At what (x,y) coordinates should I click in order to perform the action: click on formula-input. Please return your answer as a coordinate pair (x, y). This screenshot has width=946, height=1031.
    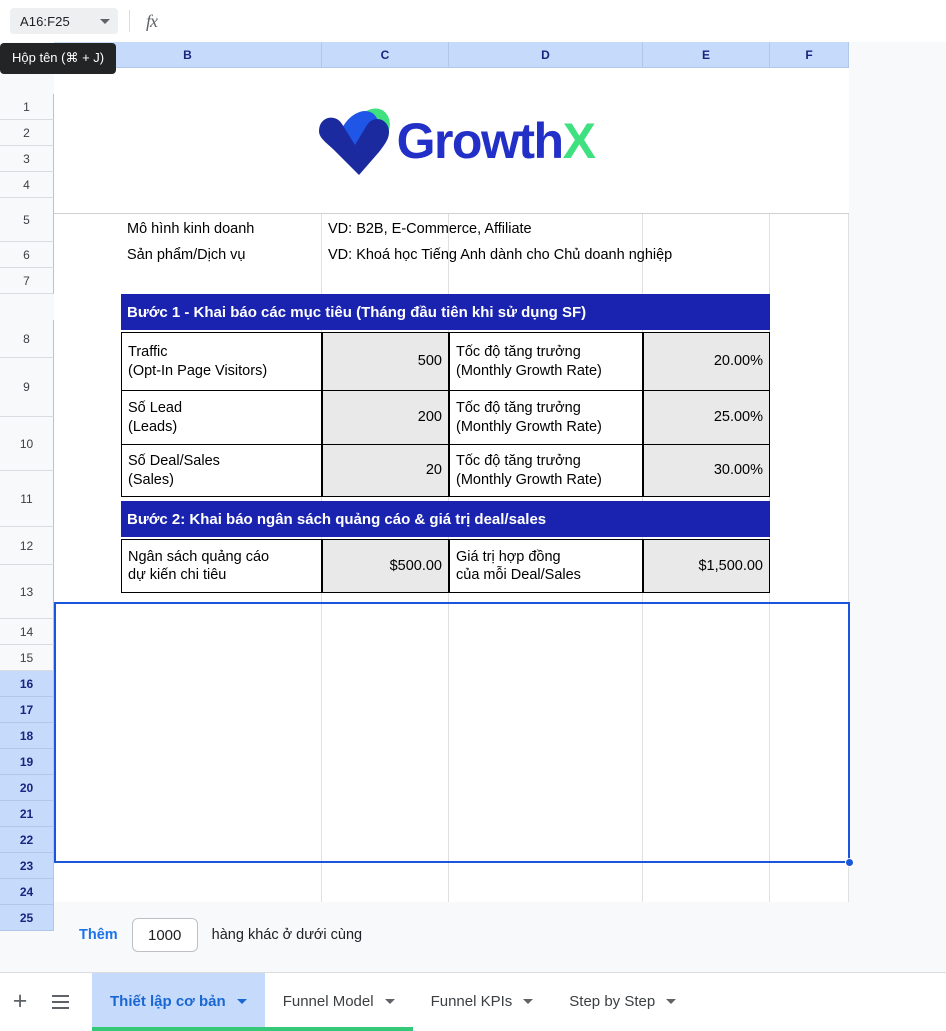
    Looking at the image, I should click on (551, 21).